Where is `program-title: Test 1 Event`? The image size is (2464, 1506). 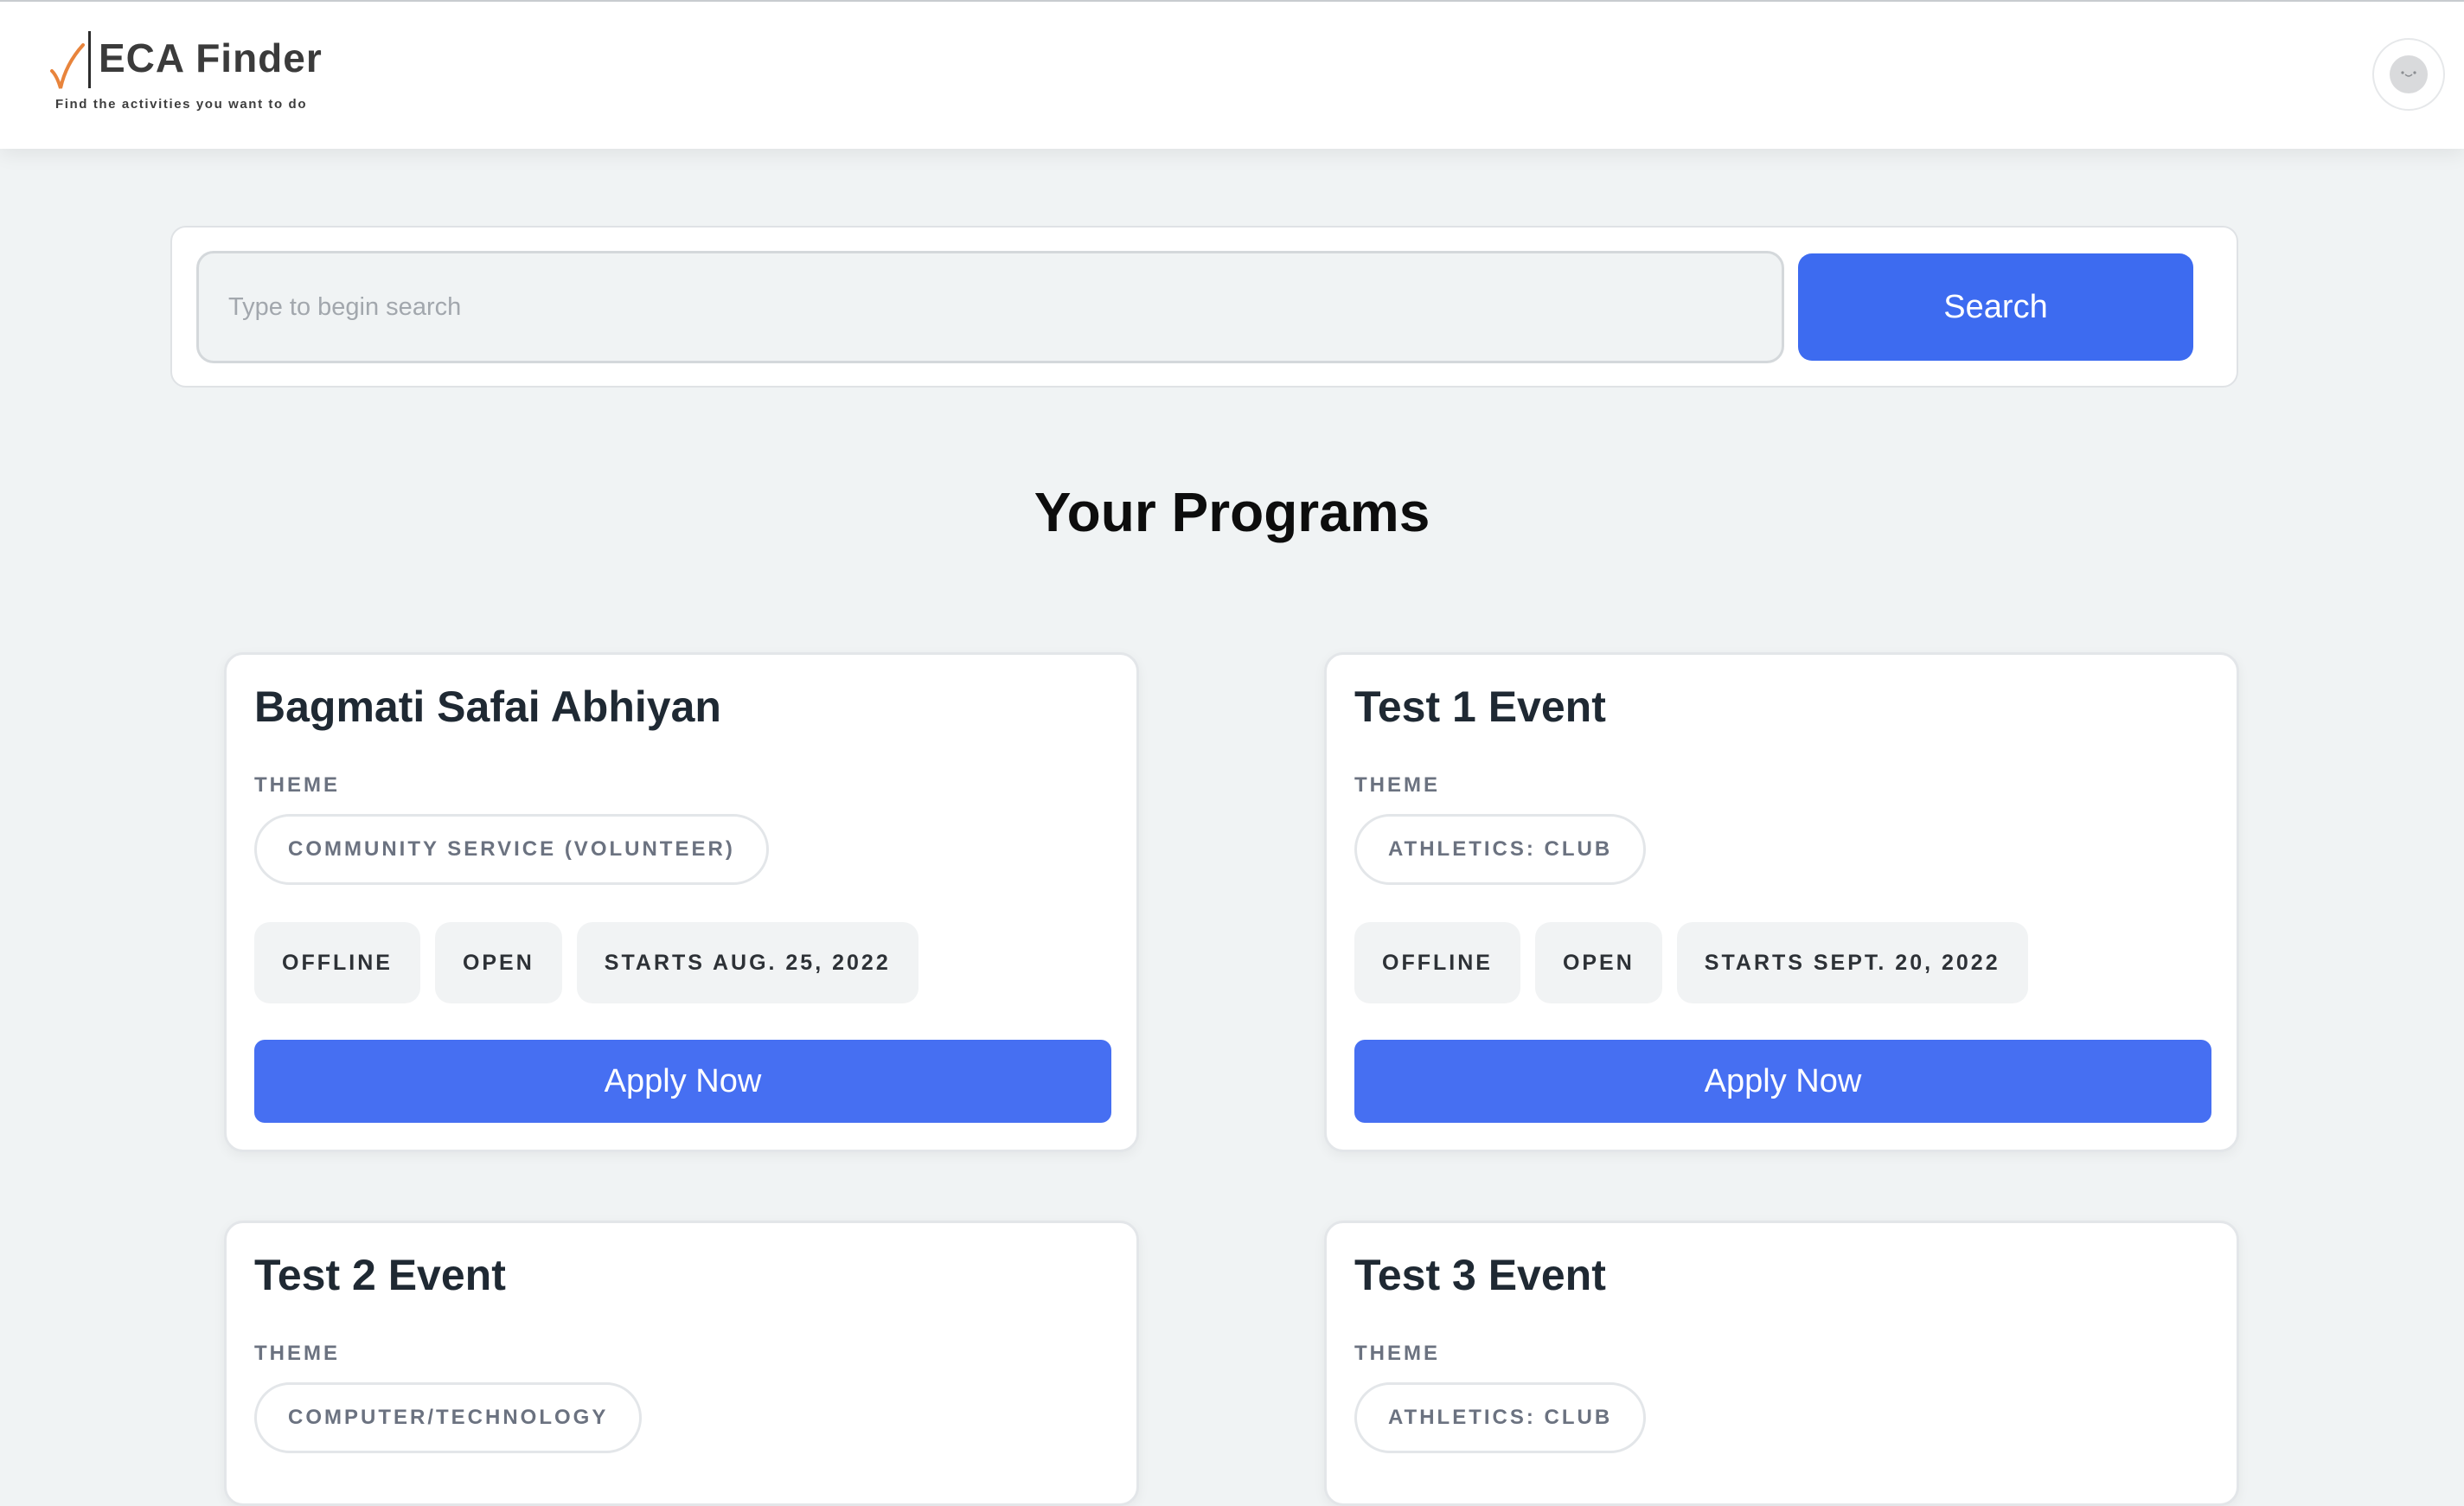 program-title: Test 1 Event is located at coordinates (1480, 707).